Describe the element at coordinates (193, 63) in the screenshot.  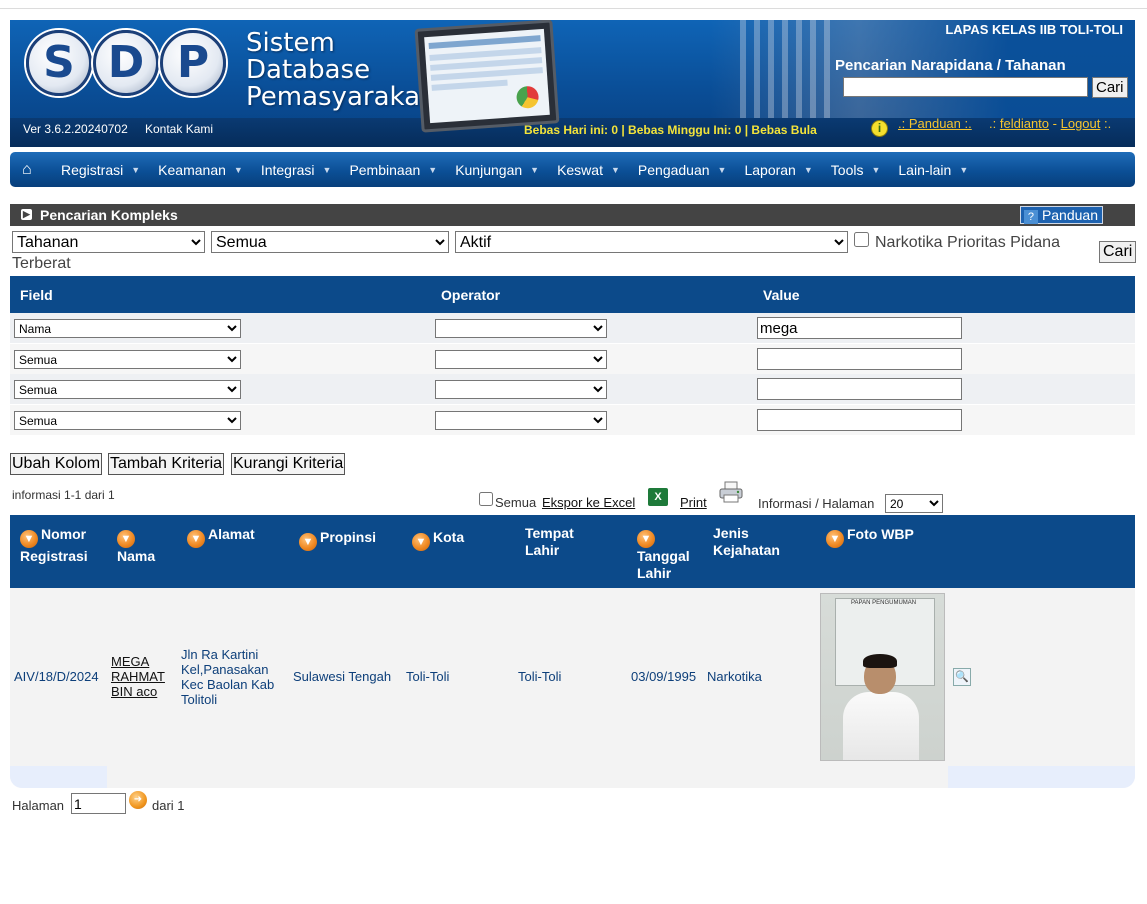
I see `logo-letter-p: P` at that location.